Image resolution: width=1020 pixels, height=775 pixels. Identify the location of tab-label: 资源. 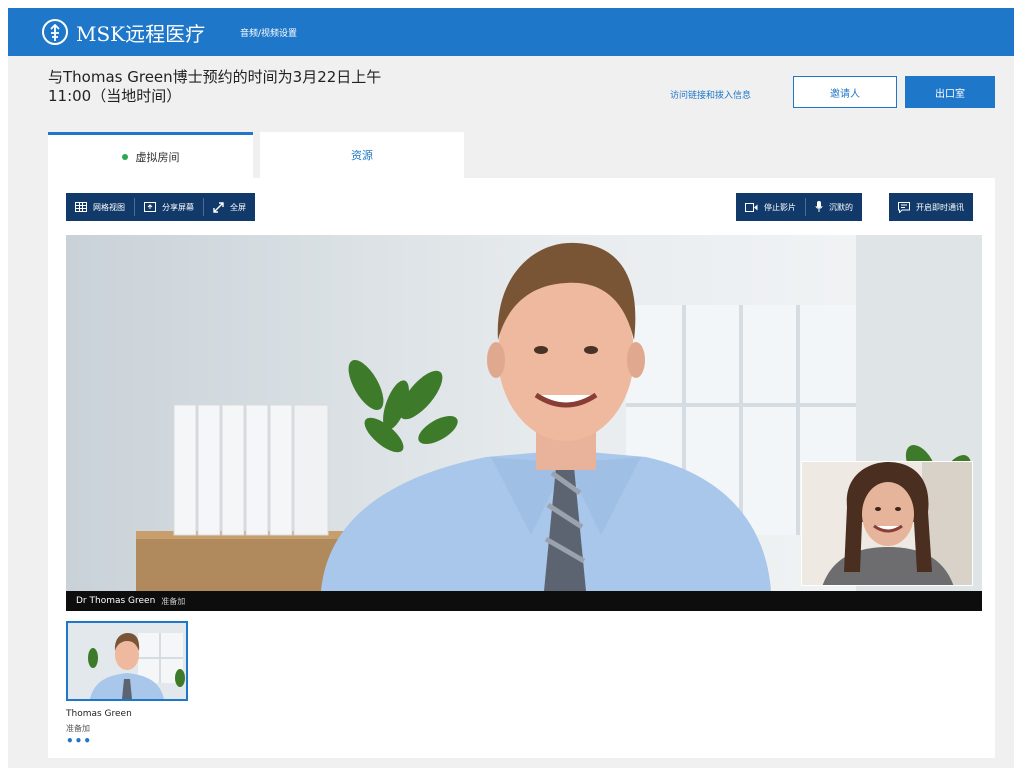
(362, 155).